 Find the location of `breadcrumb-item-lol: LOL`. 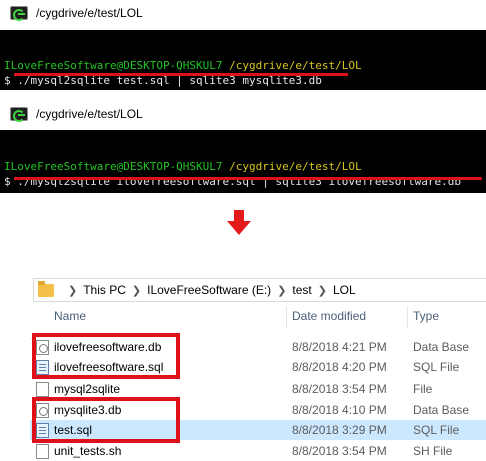

breadcrumb-item-lol: LOL is located at coordinates (344, 290).